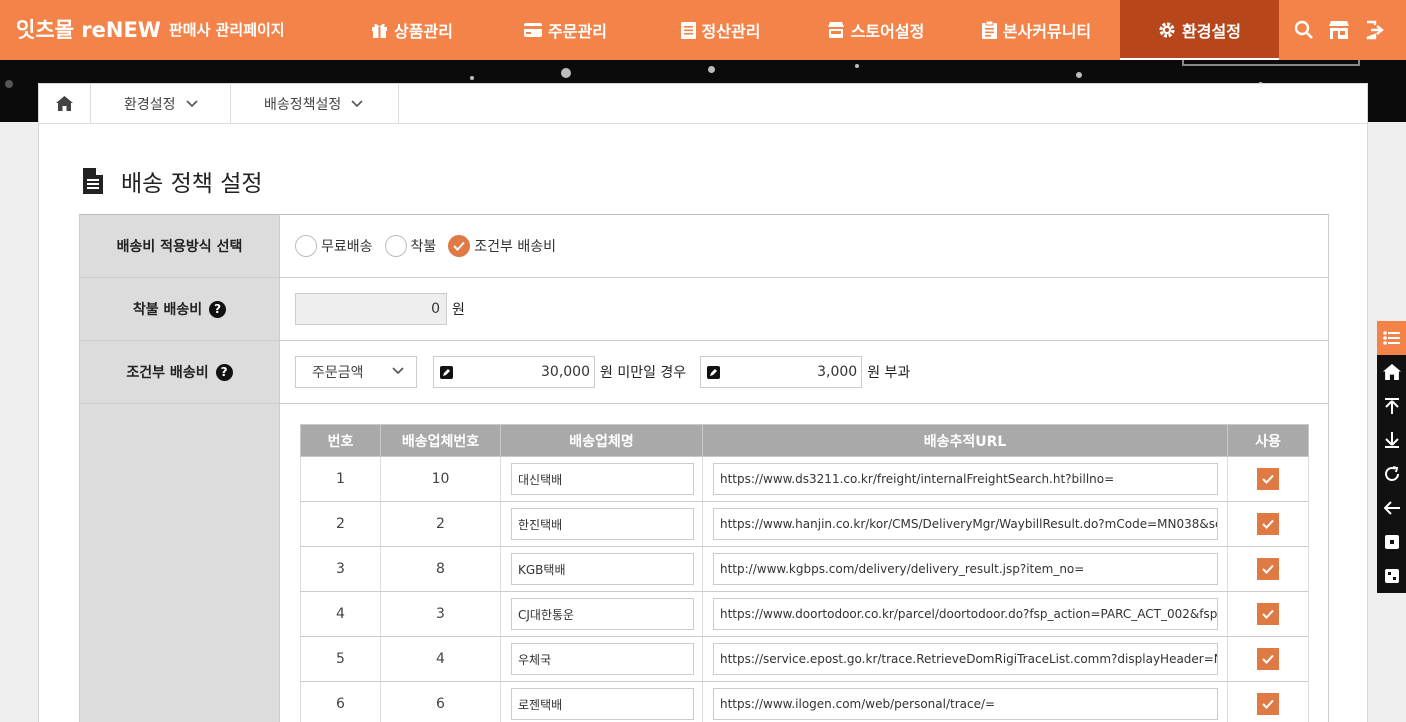 The image size is (1406, 722). I want to click on carrier-name-input: 한진택배, so click(602, 524).